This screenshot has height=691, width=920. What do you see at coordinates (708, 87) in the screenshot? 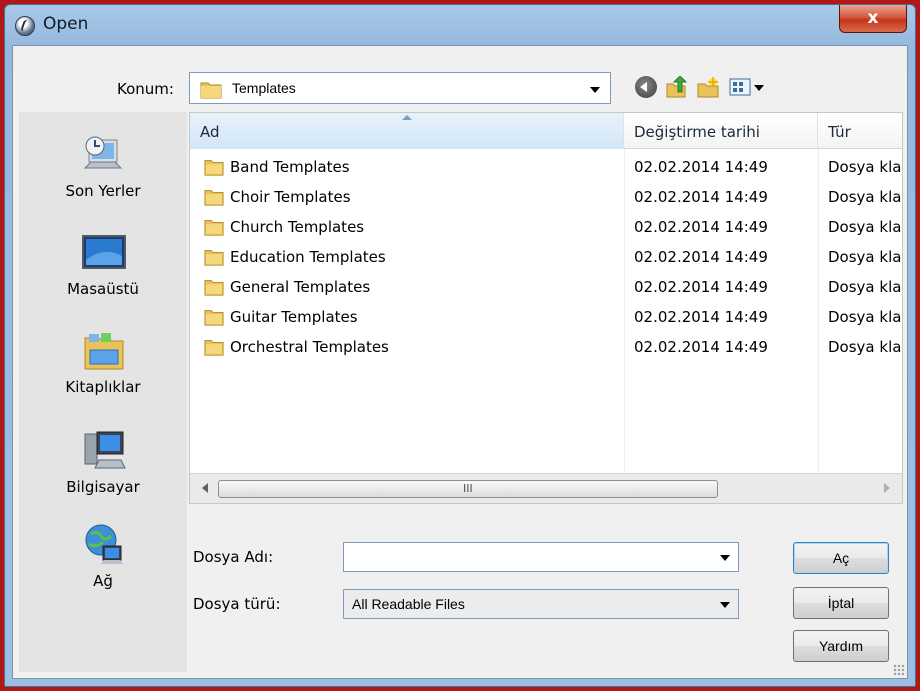
I see `new-folder-icon` at bounding box center [708, 87].